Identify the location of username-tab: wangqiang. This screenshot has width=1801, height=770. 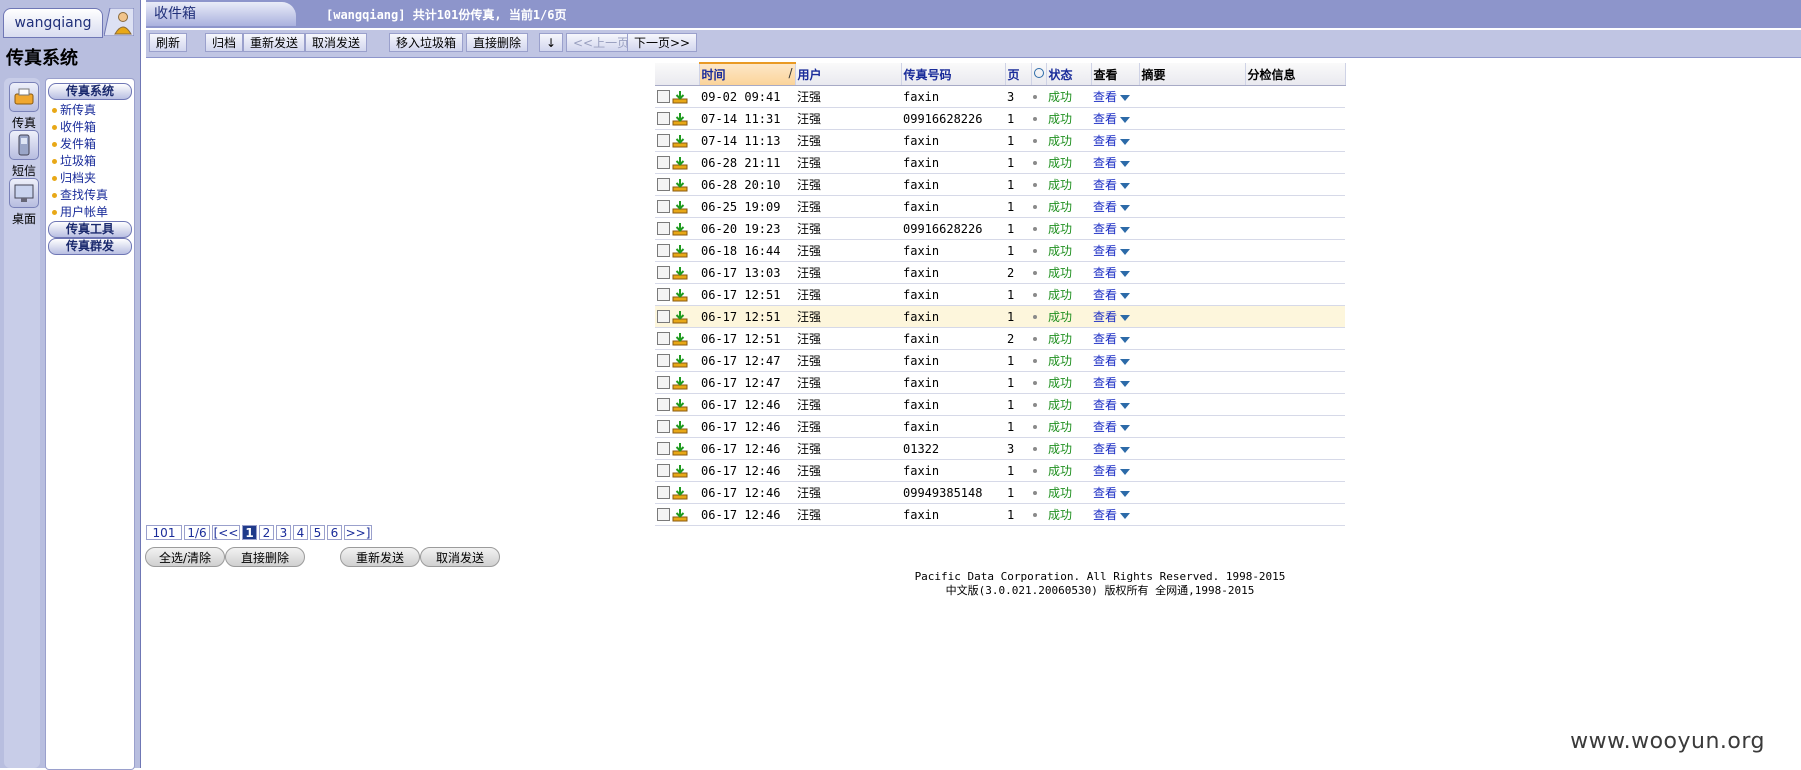
(53, 23).